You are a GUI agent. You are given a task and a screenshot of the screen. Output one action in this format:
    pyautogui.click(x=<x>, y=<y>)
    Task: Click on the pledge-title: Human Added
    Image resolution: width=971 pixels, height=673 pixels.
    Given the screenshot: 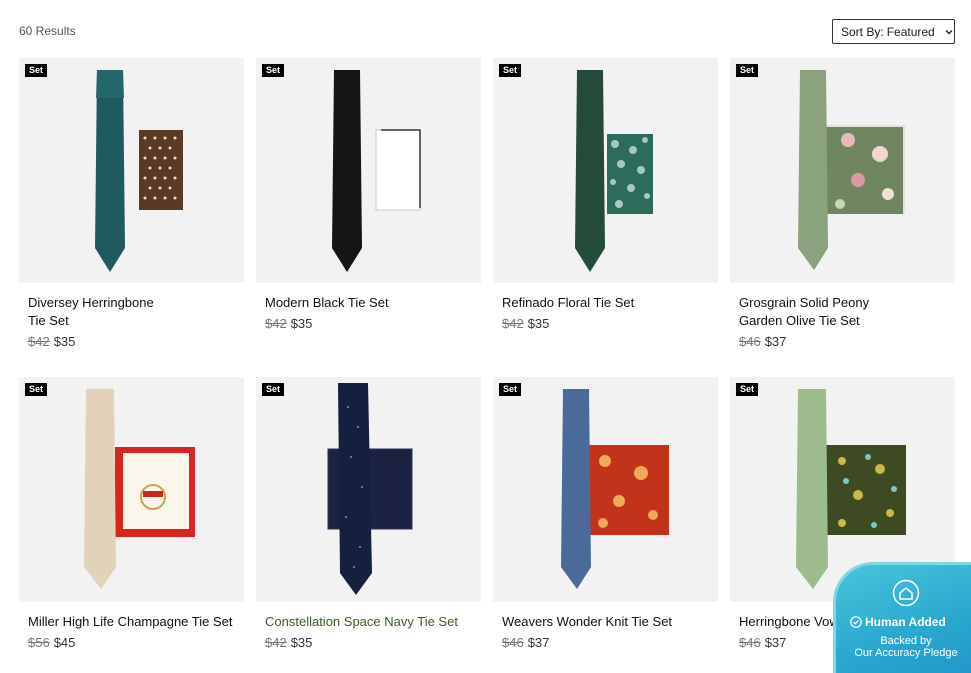 What is the action you would take?
    pyautogui.click(x=905, y=622)
    